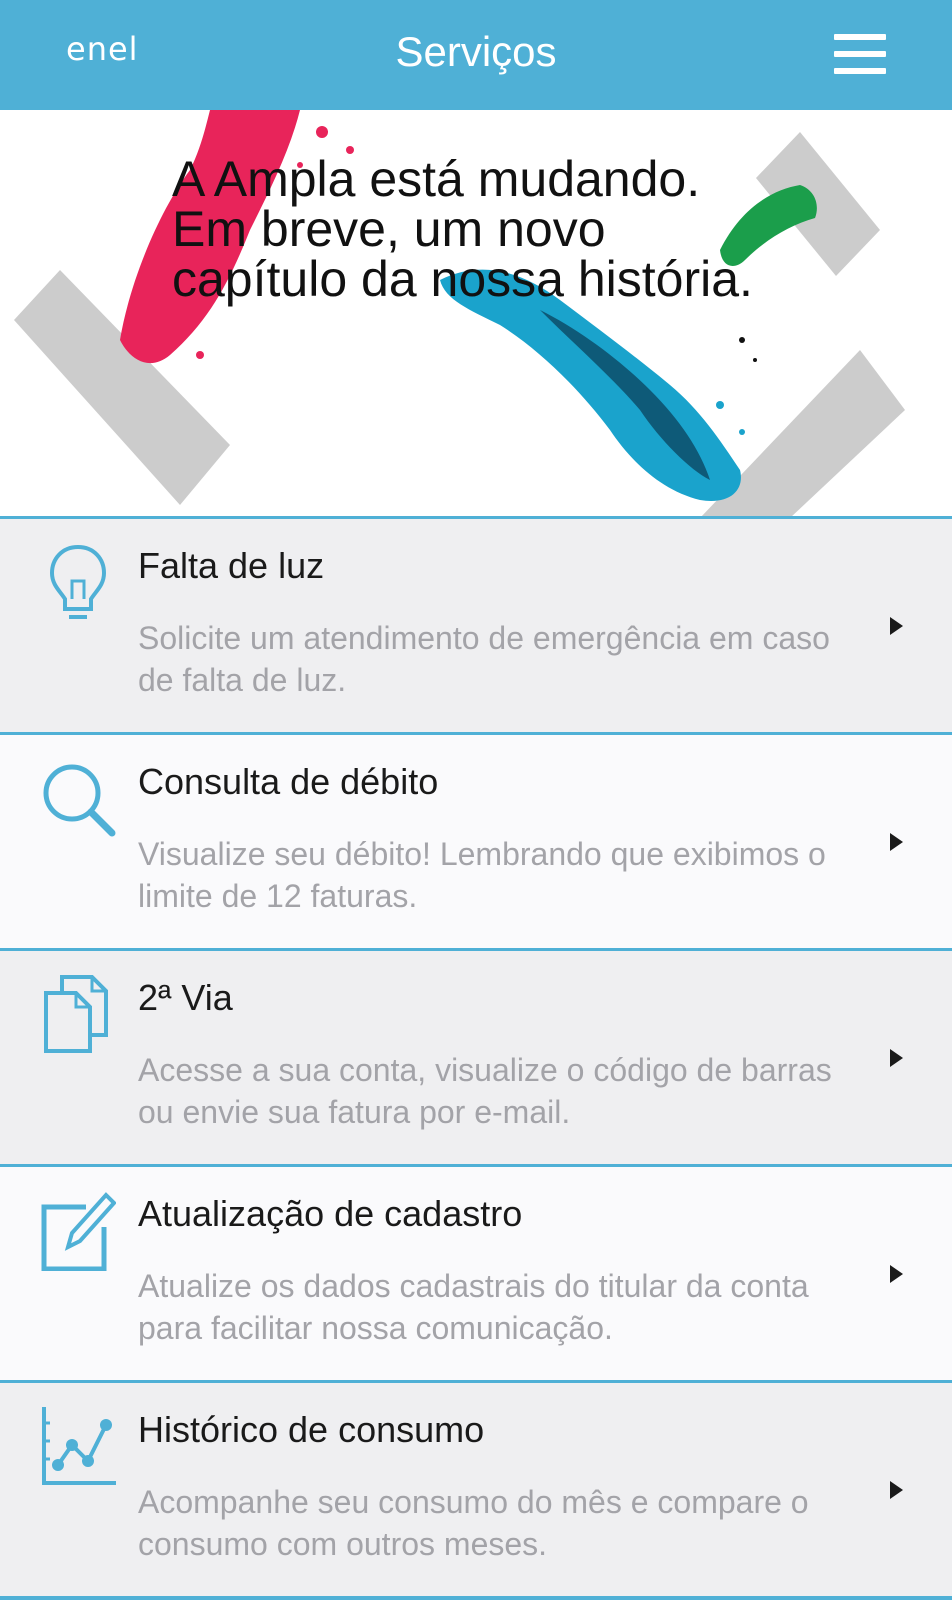 The width and height of the screenshot is (952, 1600). What do you see at coordinates (476, 51) in the screenshot?
I see `page-title: Serviços` at bounding box center [476, 51].